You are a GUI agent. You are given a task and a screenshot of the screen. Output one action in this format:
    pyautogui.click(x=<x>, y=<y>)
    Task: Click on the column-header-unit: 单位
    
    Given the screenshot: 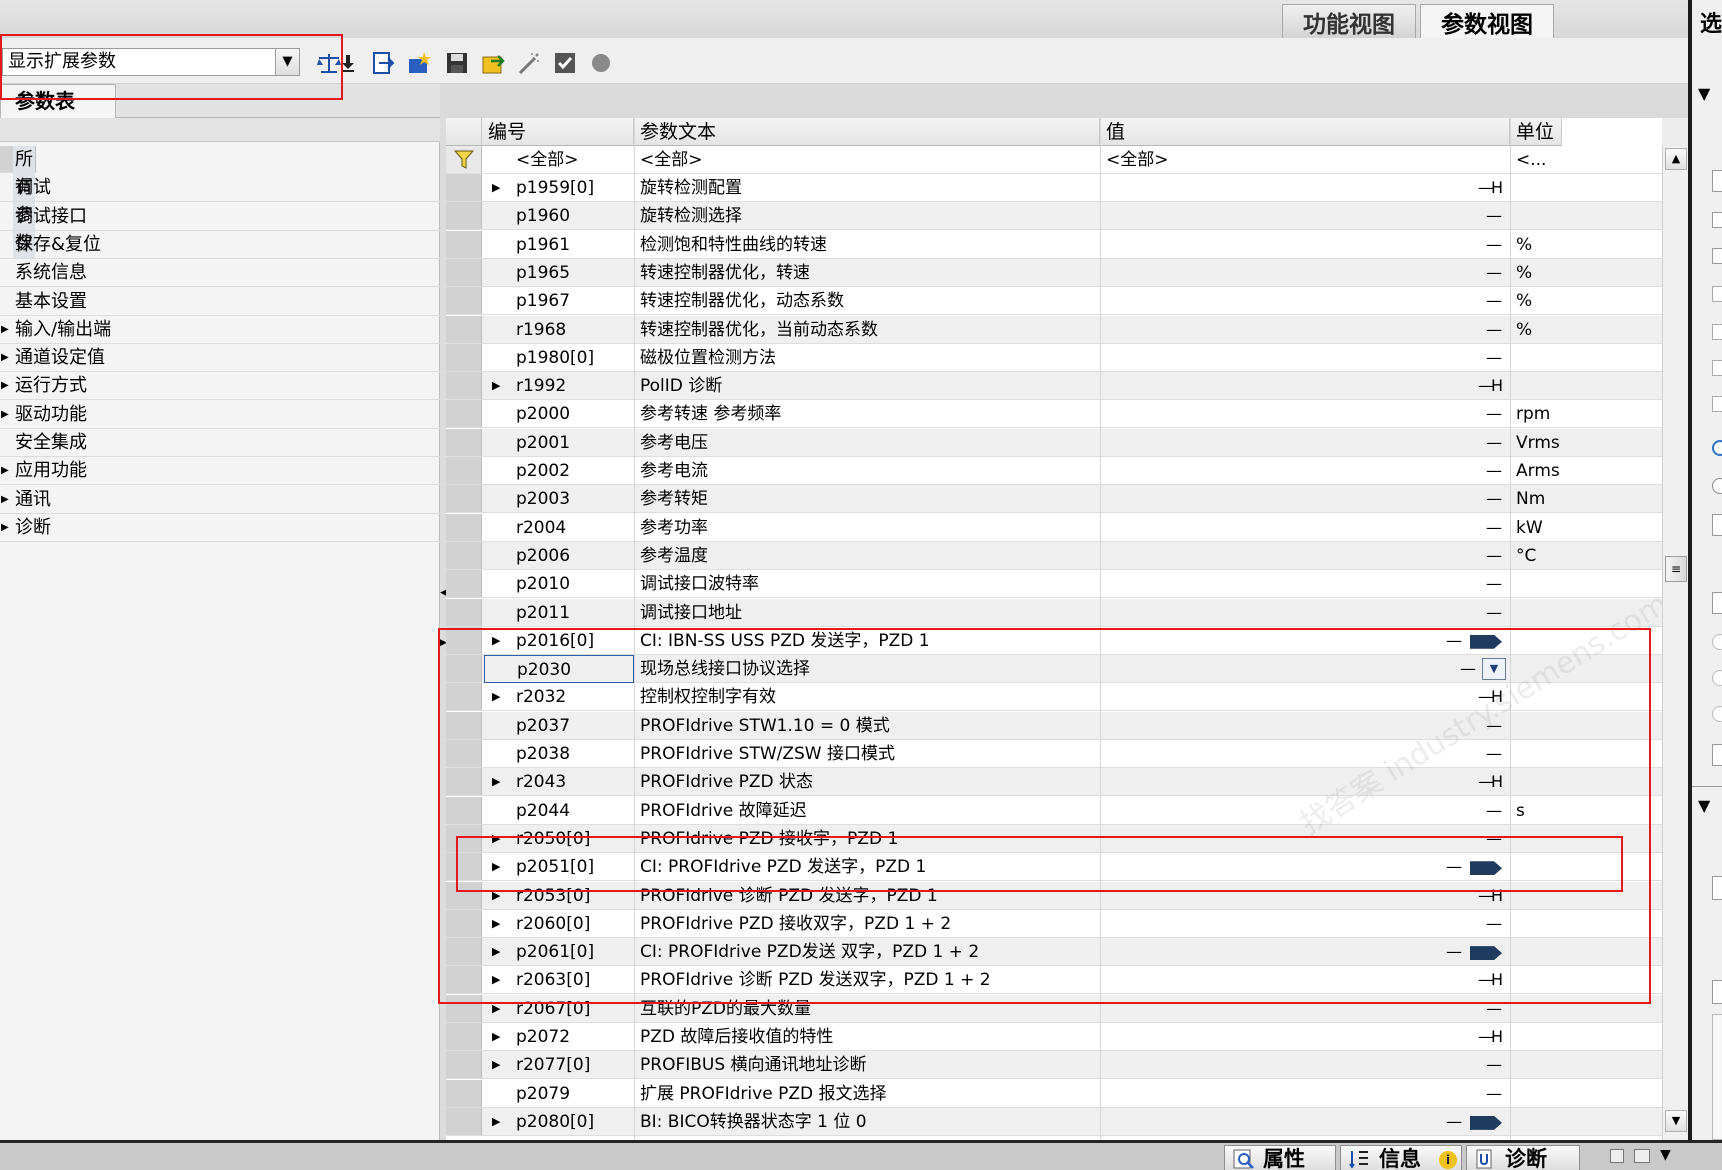 What is the action you would take?
    pyautogui.click(x=1536, y=132)
    